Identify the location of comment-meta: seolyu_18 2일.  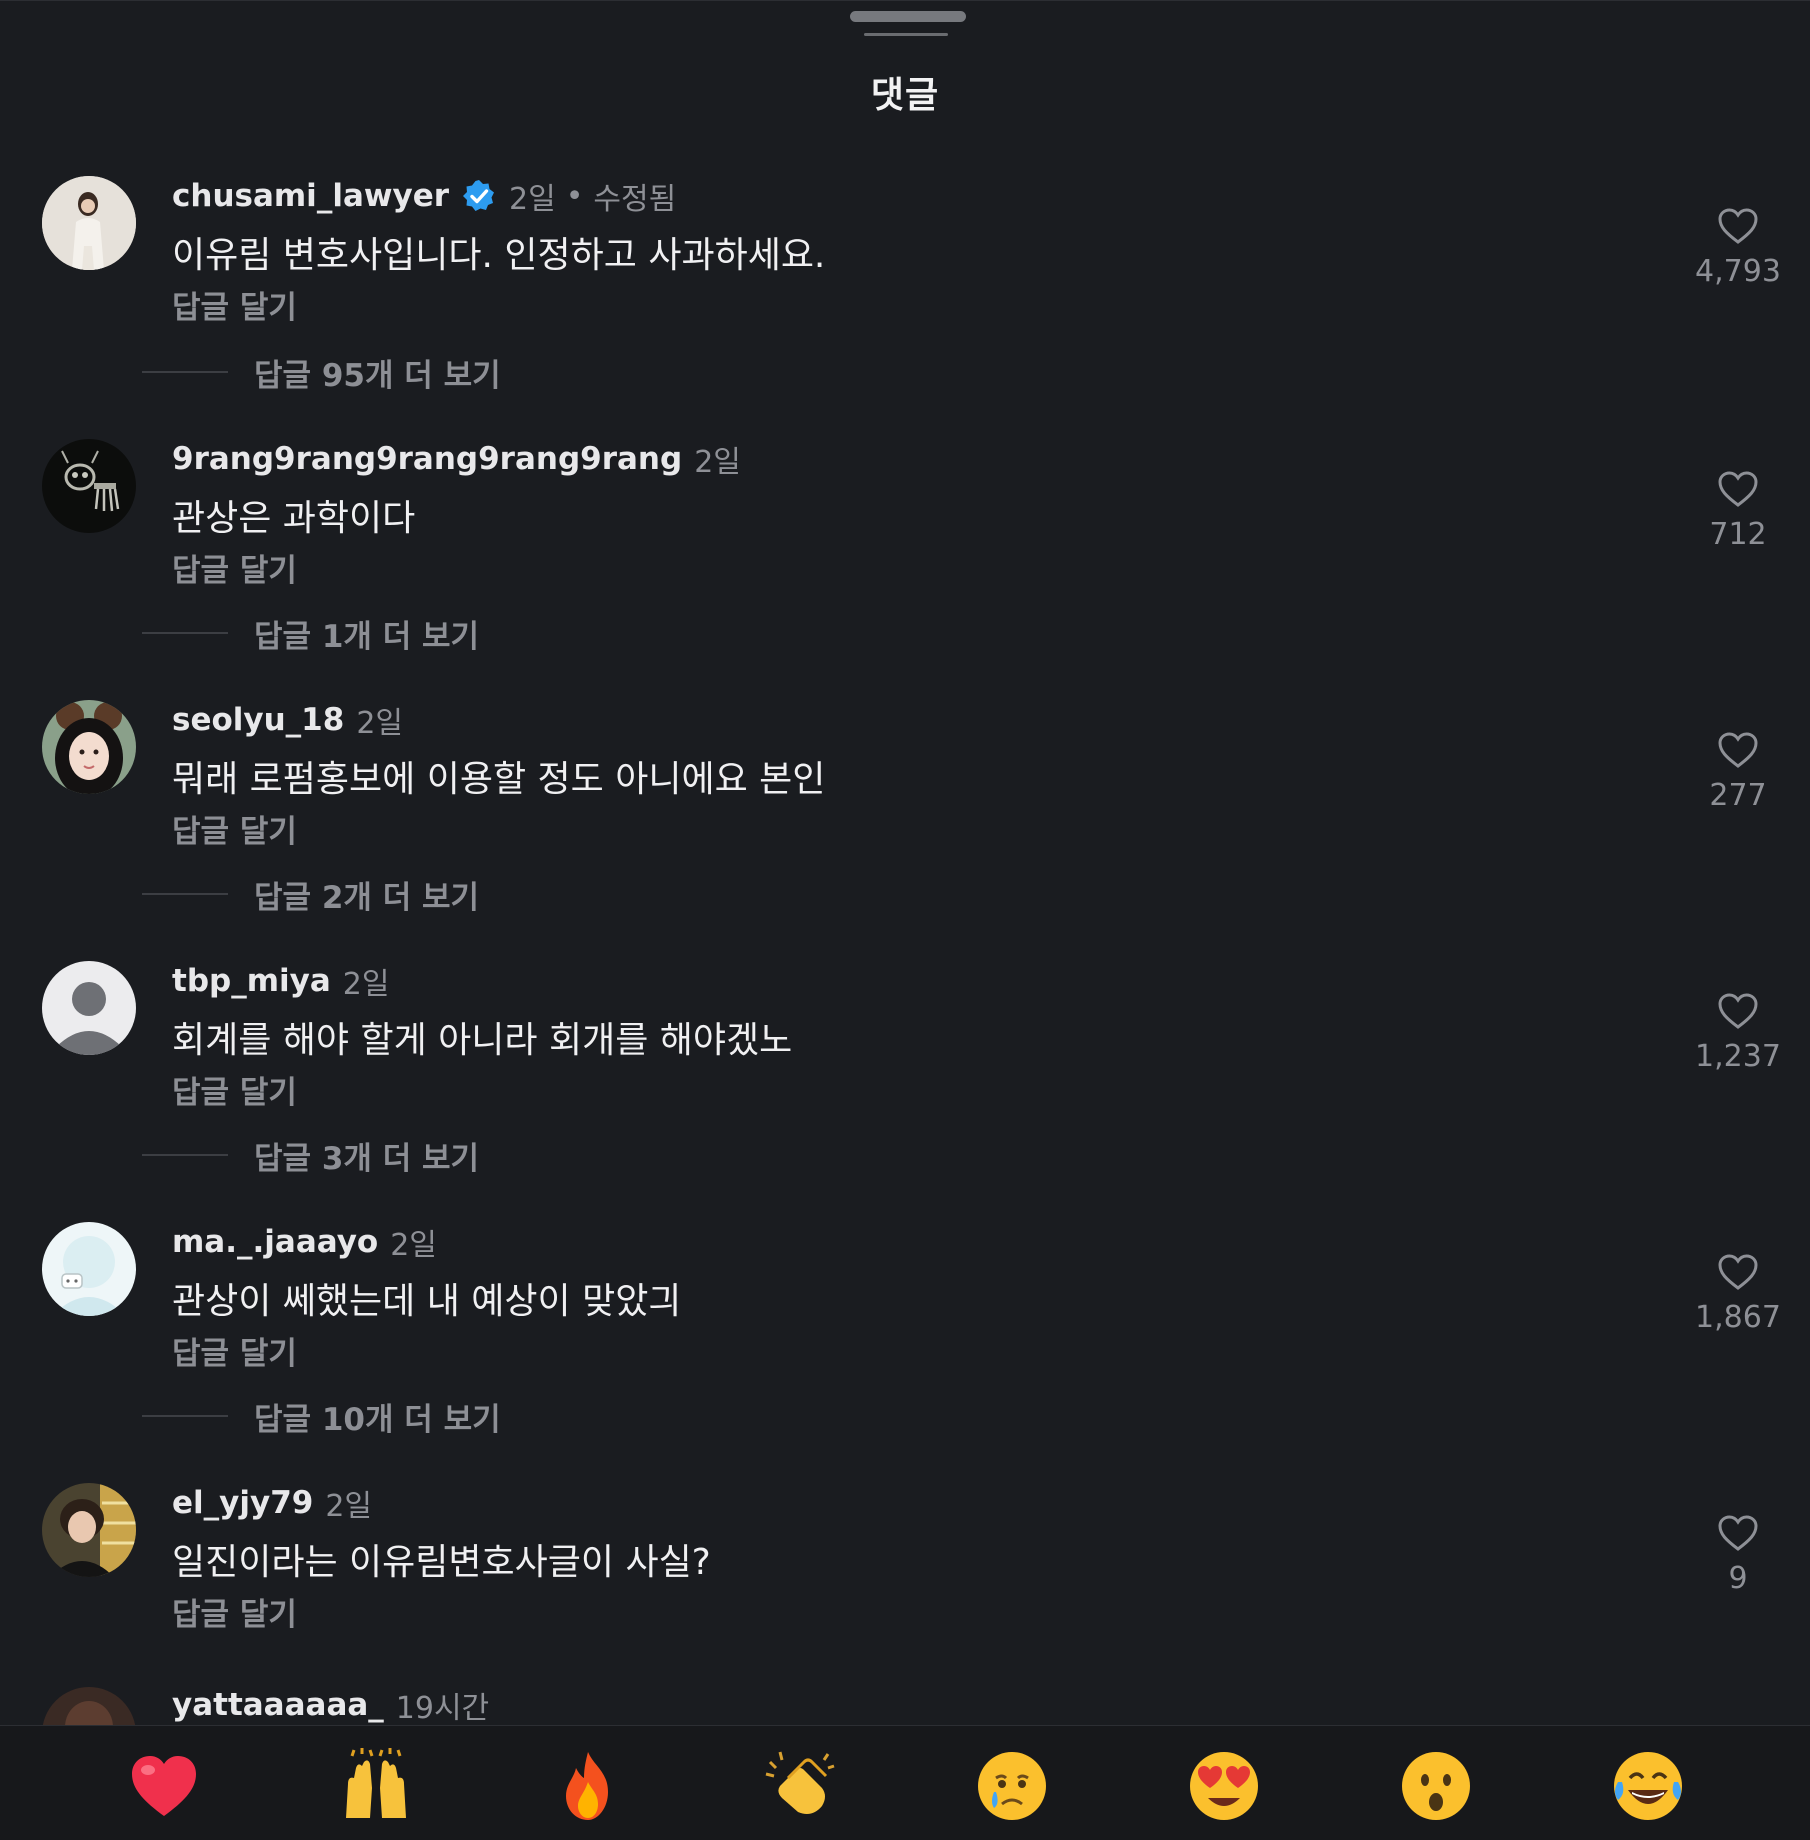
(288, 720).